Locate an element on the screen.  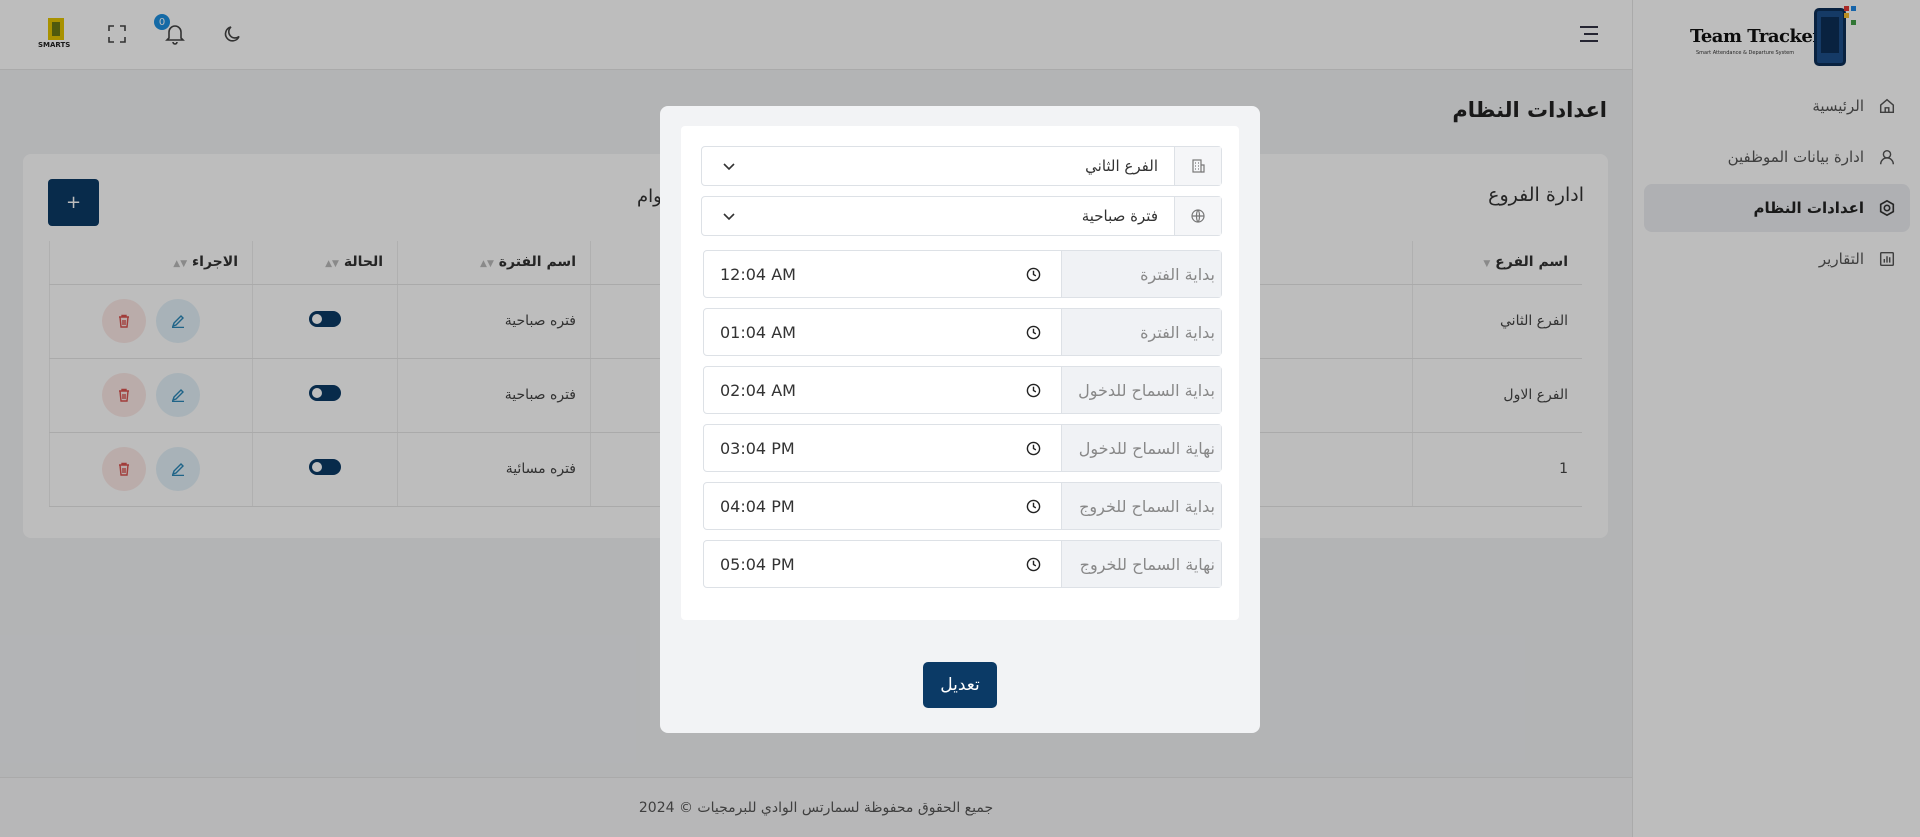
time-field-label: بداية السماح للدخول is located at coordinates (1141, 390).